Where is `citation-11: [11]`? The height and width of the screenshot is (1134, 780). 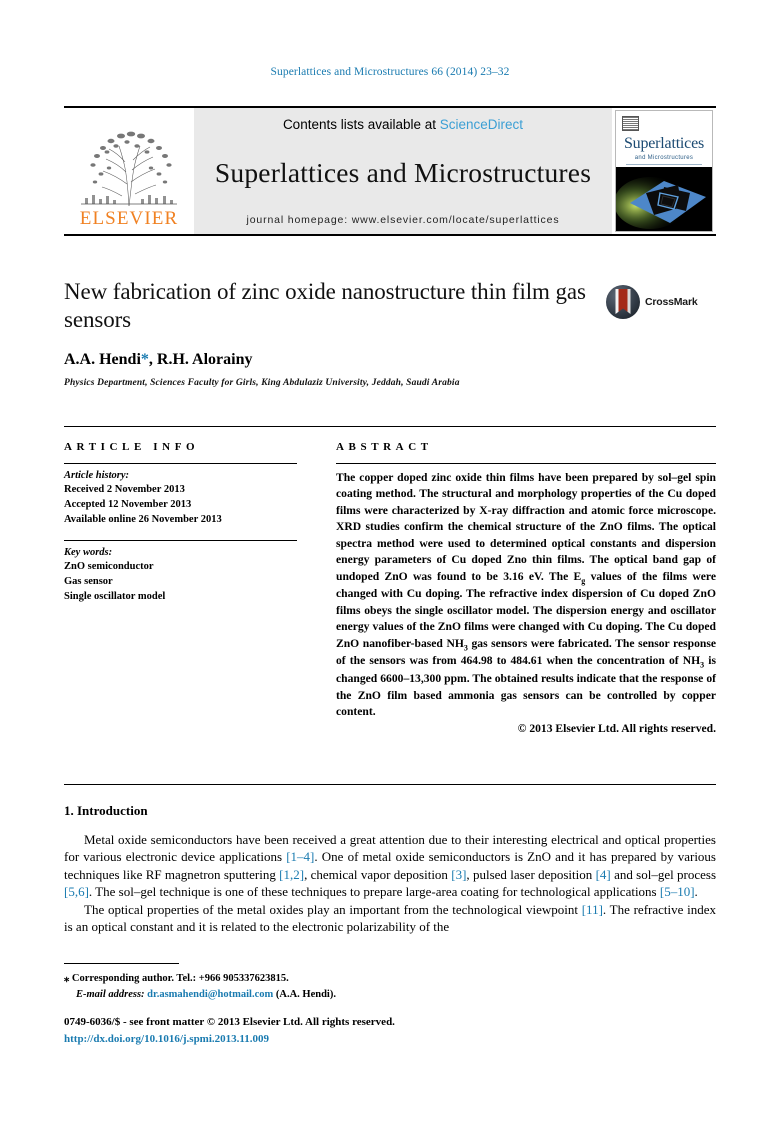
citation-11: [11] is located at coordinates (592, 909).